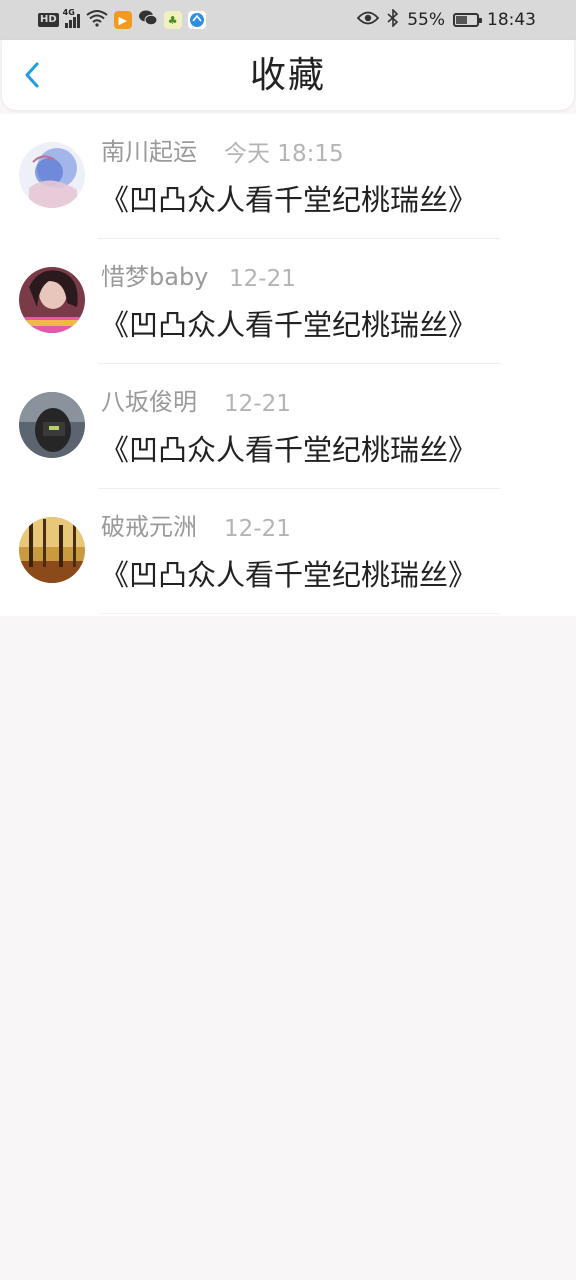  What do you see at coordinates (288, 301) in the screenshot?
I see `list-item: 惜梦baby 12-21 《凹凸众人看千堂纪桃瑞丝》` at bounding box center [288, 301].